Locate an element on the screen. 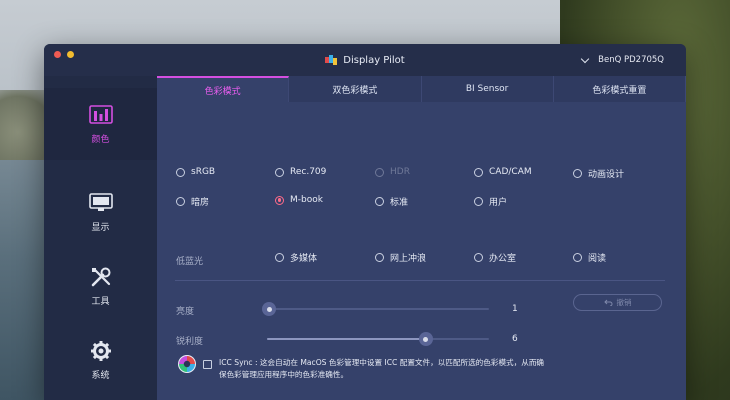 This screenshot has height=400, width=730. tools-icon is located at coordinates (101, 277).